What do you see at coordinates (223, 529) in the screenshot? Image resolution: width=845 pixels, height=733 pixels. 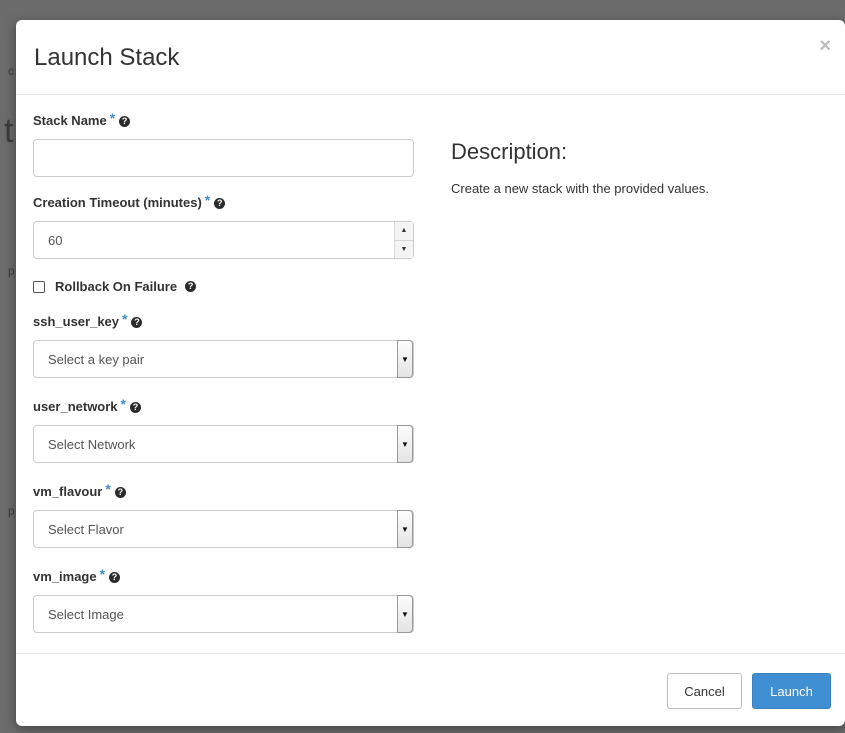 I see `vm-flavour-select: Select Flavor ▼` at bounding box center [223, 529].